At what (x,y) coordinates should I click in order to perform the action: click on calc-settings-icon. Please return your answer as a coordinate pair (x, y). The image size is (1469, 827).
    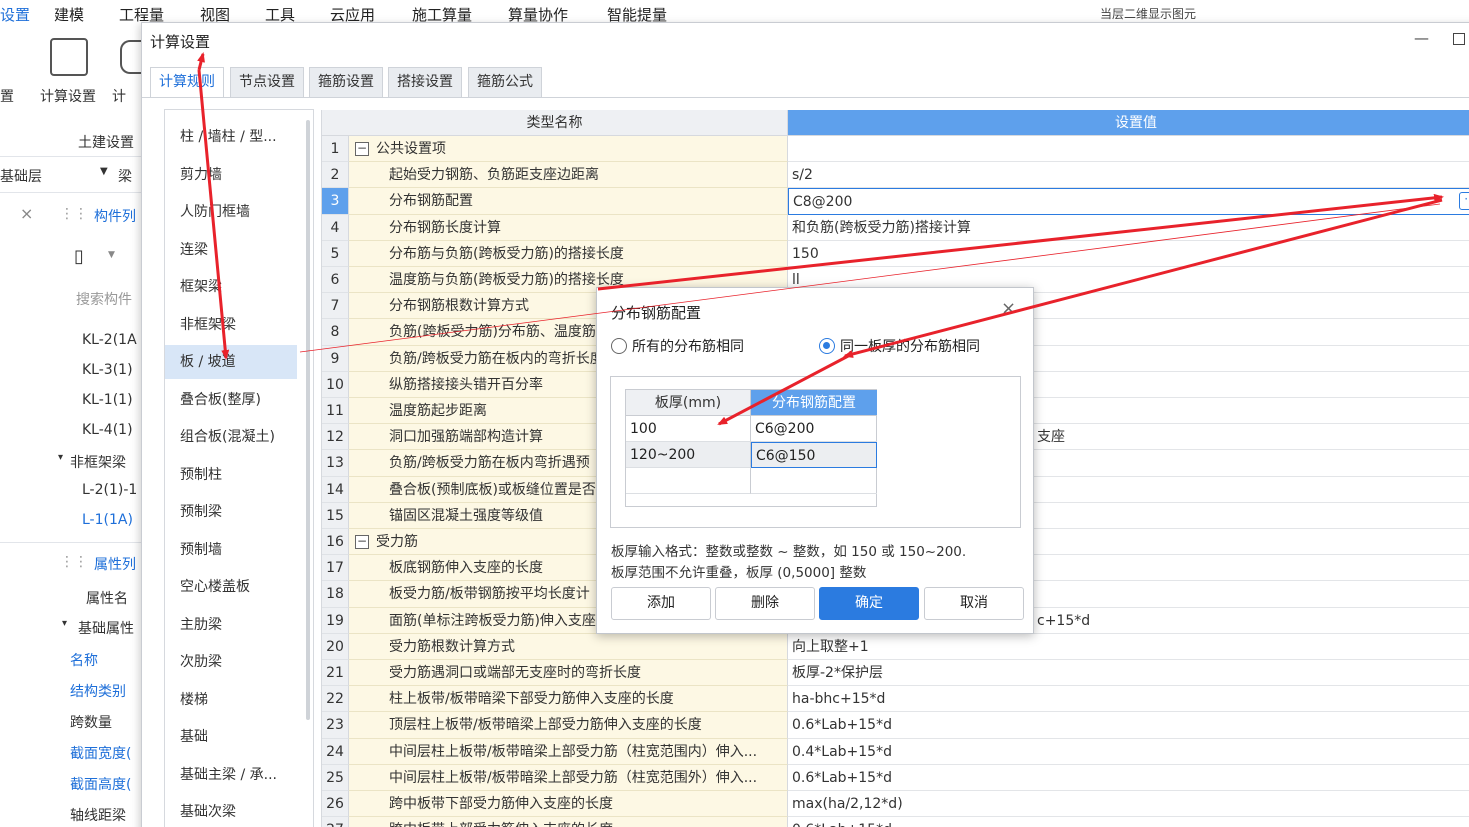
    Looking at the image, I should click on (69, 57).